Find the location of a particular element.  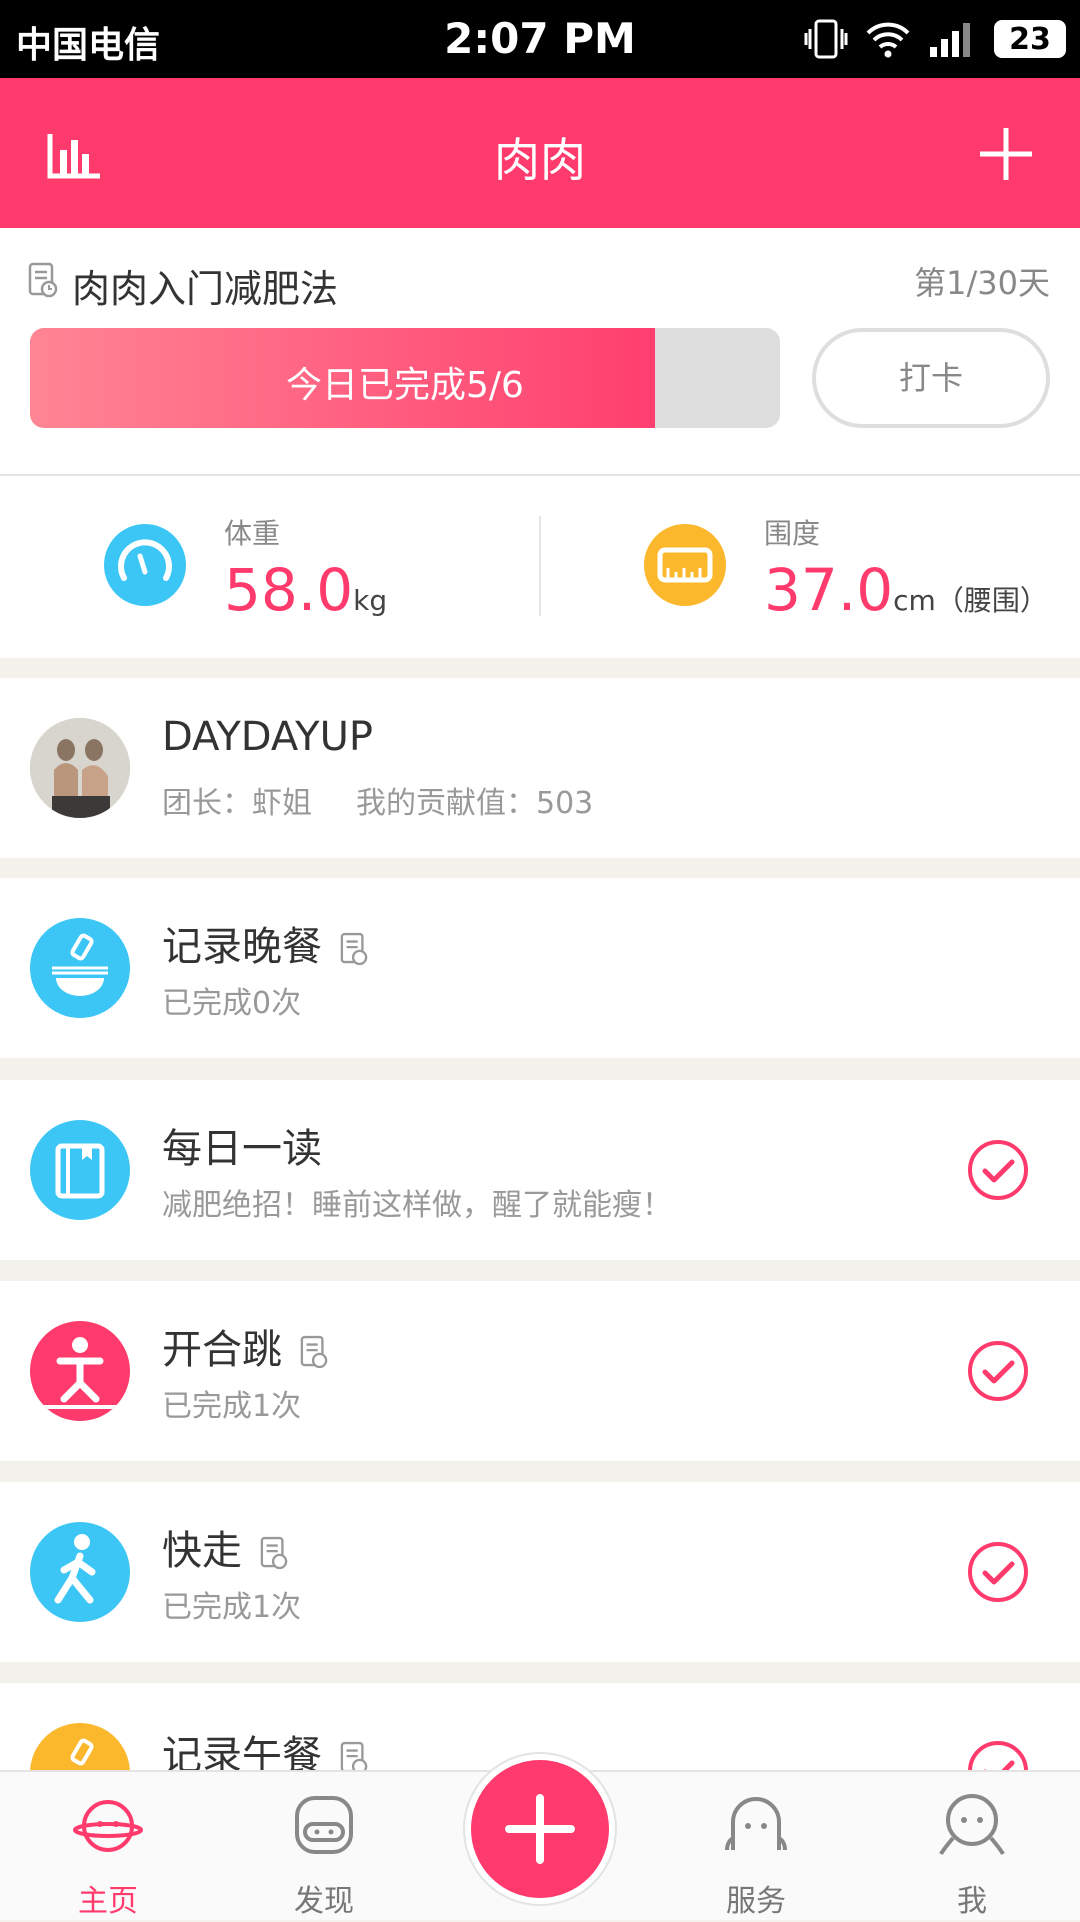

girth-caption: 围度 is located at coordinates (792, 533).